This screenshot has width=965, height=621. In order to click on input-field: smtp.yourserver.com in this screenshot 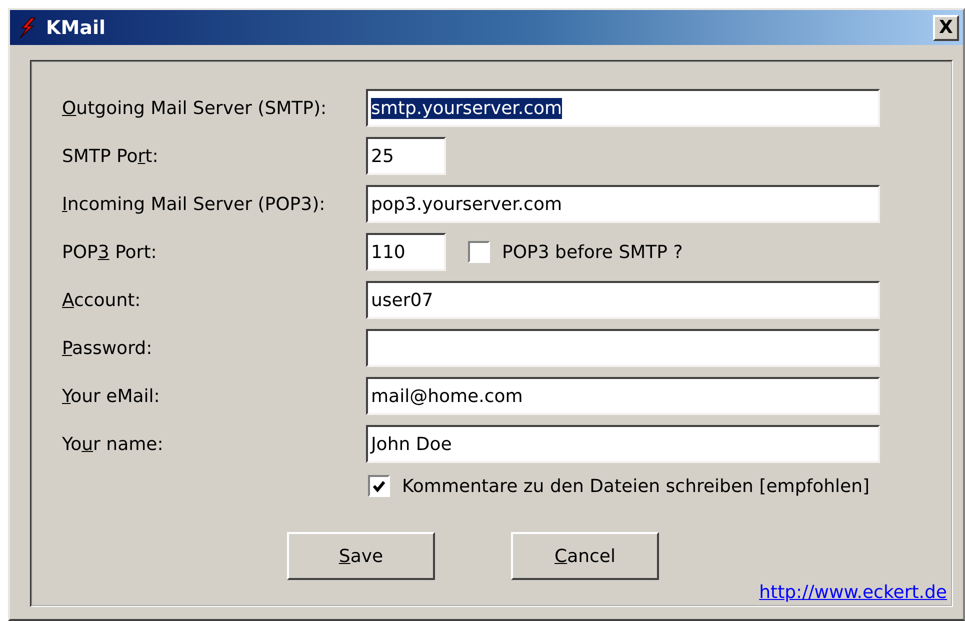, I will do `click(623, 108)`.